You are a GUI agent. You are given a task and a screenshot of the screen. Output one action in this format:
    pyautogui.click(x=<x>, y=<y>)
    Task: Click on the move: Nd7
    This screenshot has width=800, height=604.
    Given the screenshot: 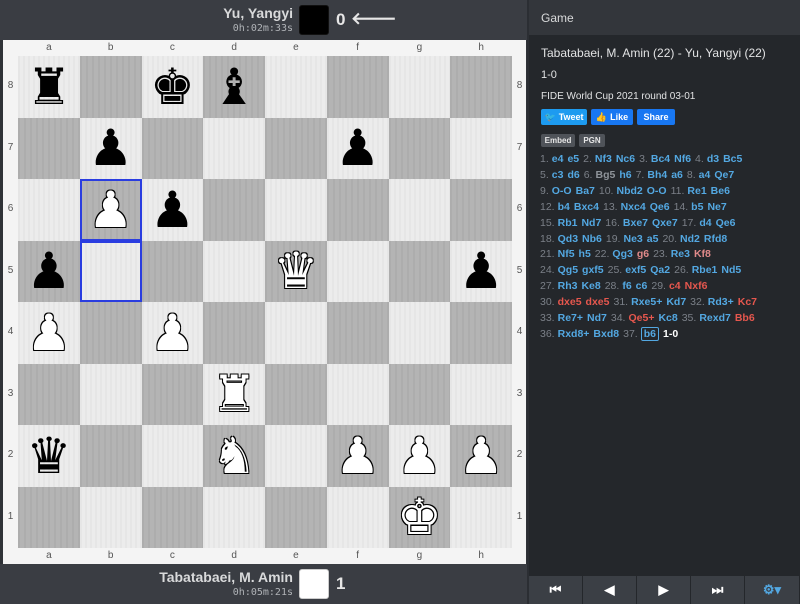 What is the action you would take?
    pyautogui.click(x=591, y=223)
    